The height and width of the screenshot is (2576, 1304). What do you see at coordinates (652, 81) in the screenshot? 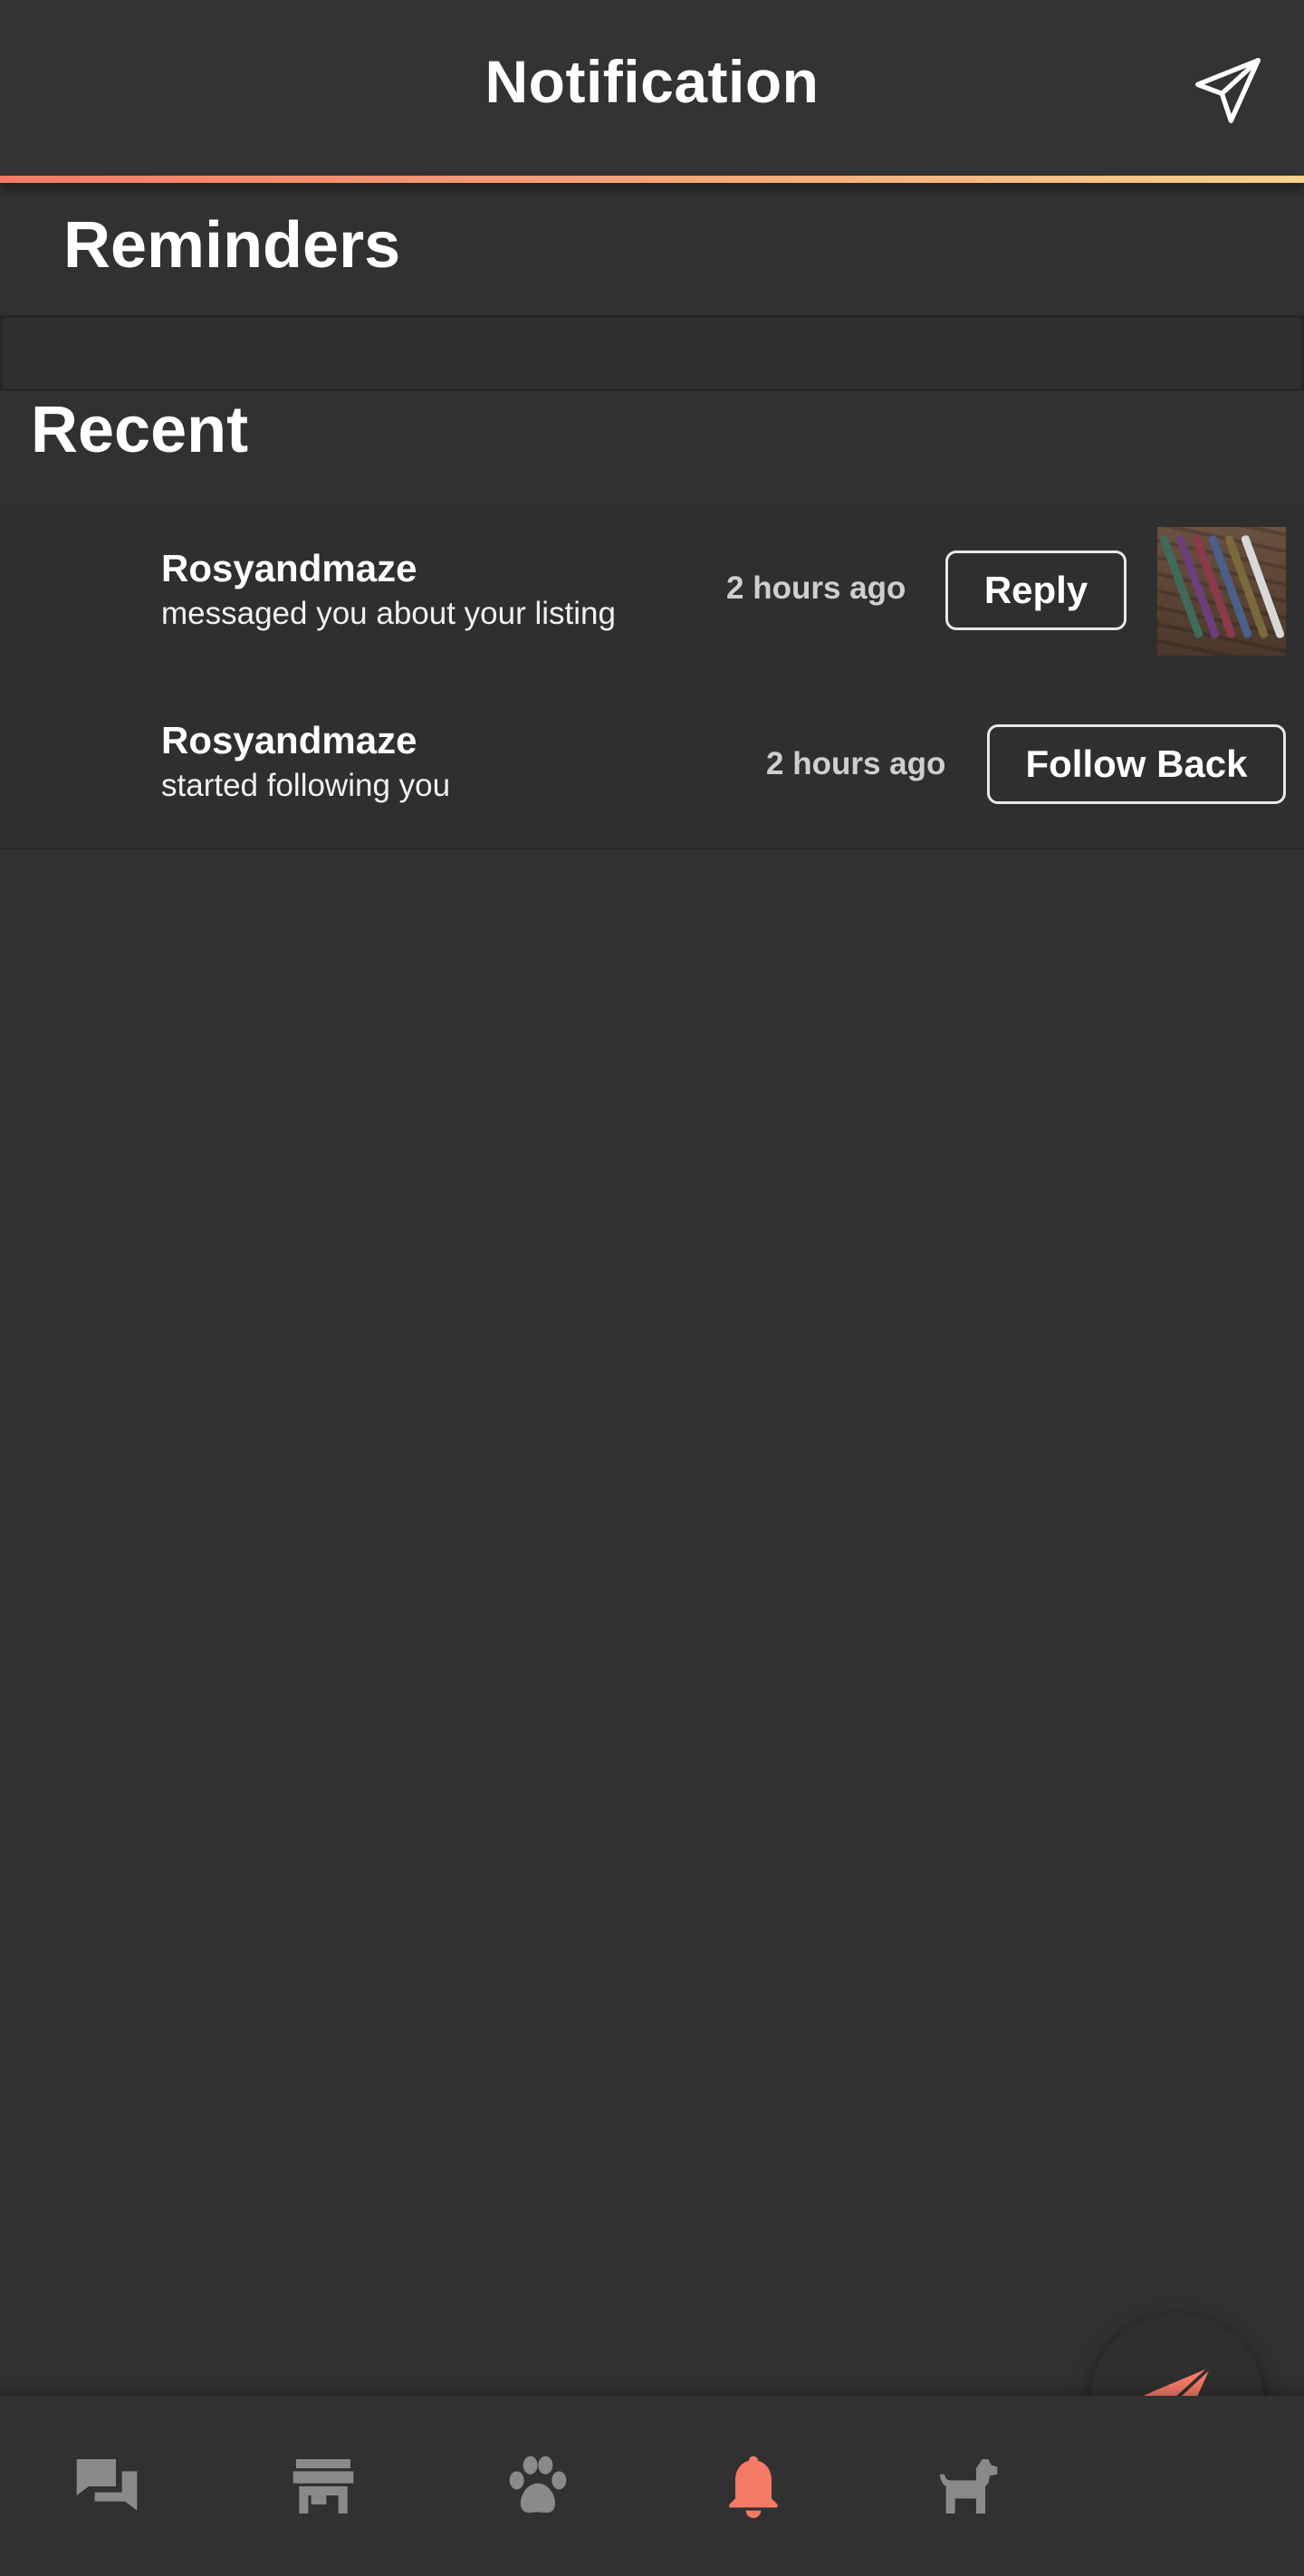
I see `page-title: Notification` at bounding box center [652, 81].